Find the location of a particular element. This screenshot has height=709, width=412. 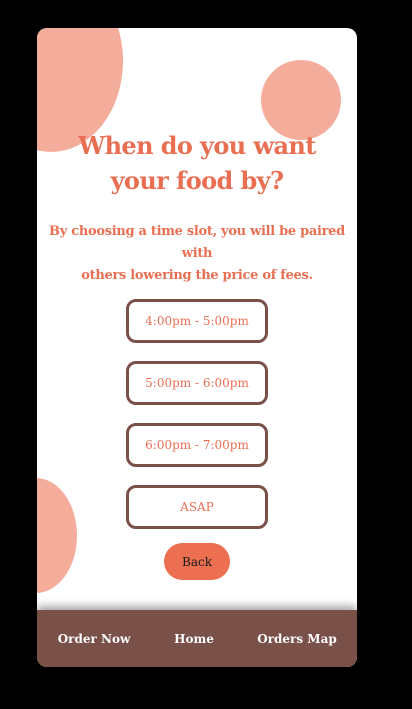

time-slot-button-4pm: 4:00pm - 5:00pm is located at coordinates (197, 321).